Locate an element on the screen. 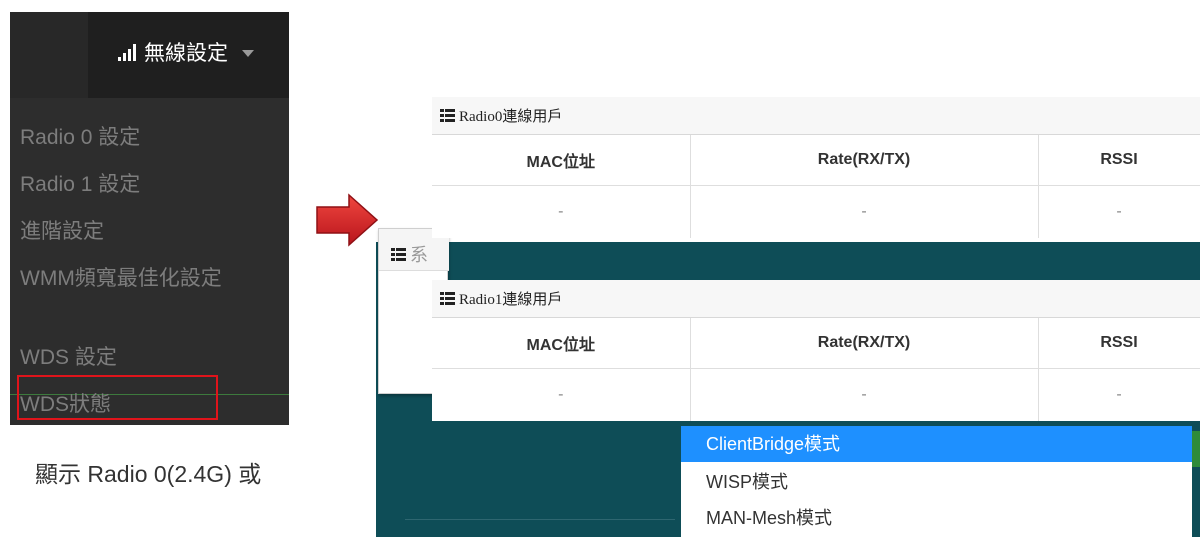 Image resolution: width=1200 pixels, height=537 pixels. option-wisp: WISP模式 is located at coordinates (936, 482).